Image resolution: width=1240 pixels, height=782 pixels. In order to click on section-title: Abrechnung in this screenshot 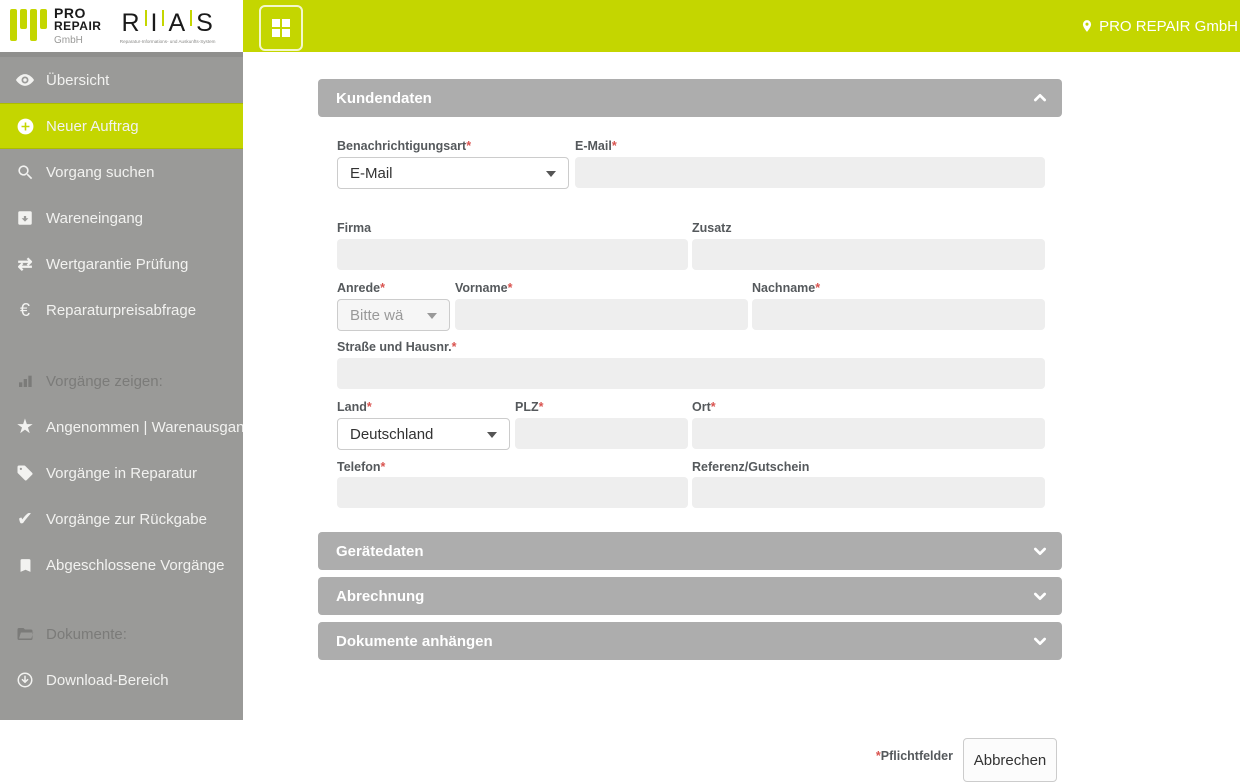, I will do `click(380, 596)`.